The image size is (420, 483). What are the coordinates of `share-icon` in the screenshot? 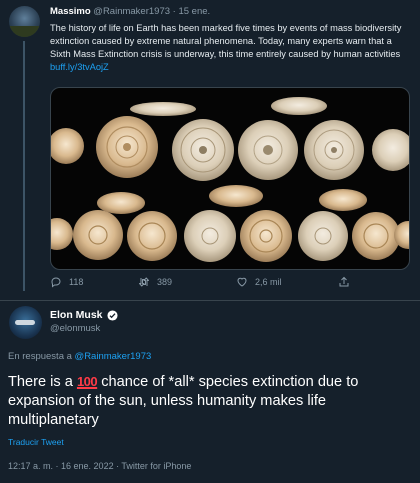 It's located at (344, 281).